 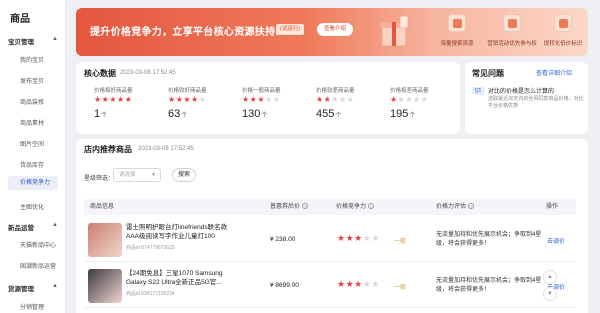 What do you see at coordinates (335, 29) in the screenshot?
I see `banner-intro-button: 查看介绍` at bounding box center [335, 29].